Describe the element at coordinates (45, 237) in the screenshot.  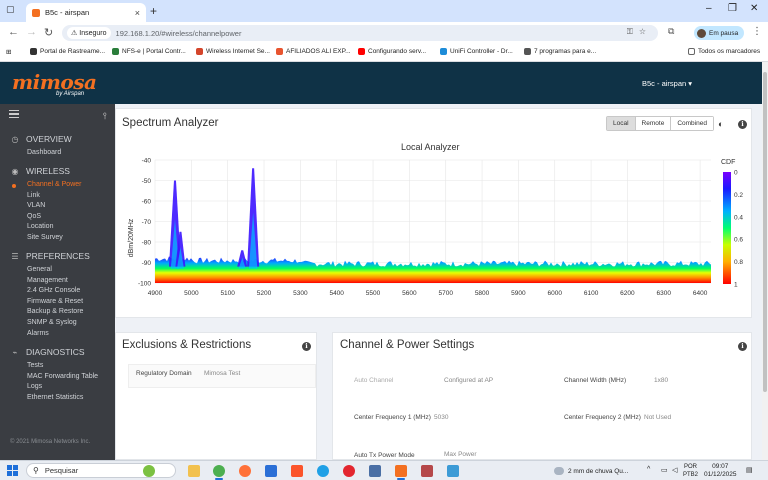
I see `sidebar-item-site-survey: Site Survey` at that location.